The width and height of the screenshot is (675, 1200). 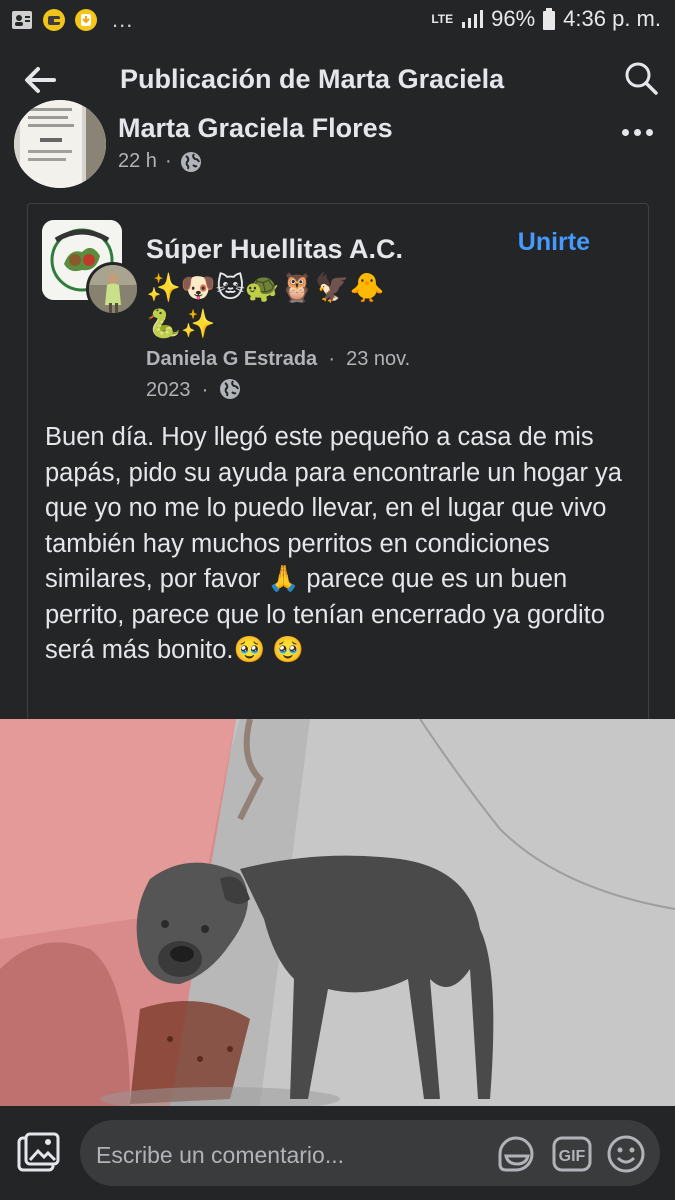 What do you see at coordinates (181, 323) in the screenshot?
I see `group-emoji-line: 🐍✨` at bounding box center [181, 323].